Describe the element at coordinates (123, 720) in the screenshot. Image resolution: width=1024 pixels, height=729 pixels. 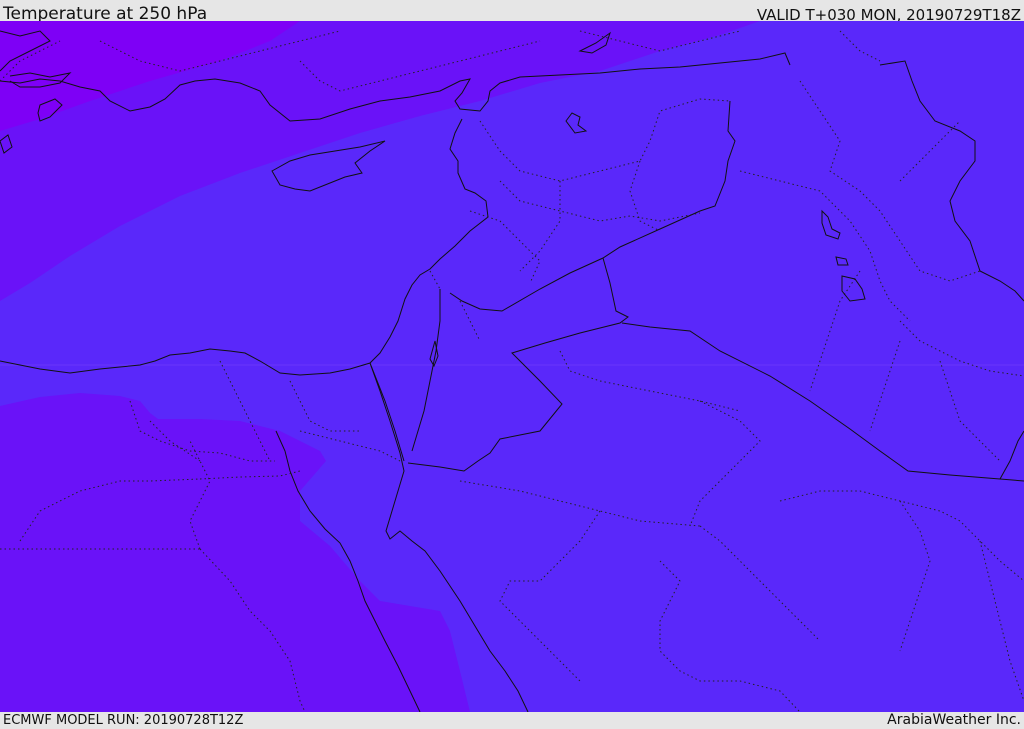
I see `model-run-label: ECMWF MODEL RUN: 20190728T12Z` at that location.